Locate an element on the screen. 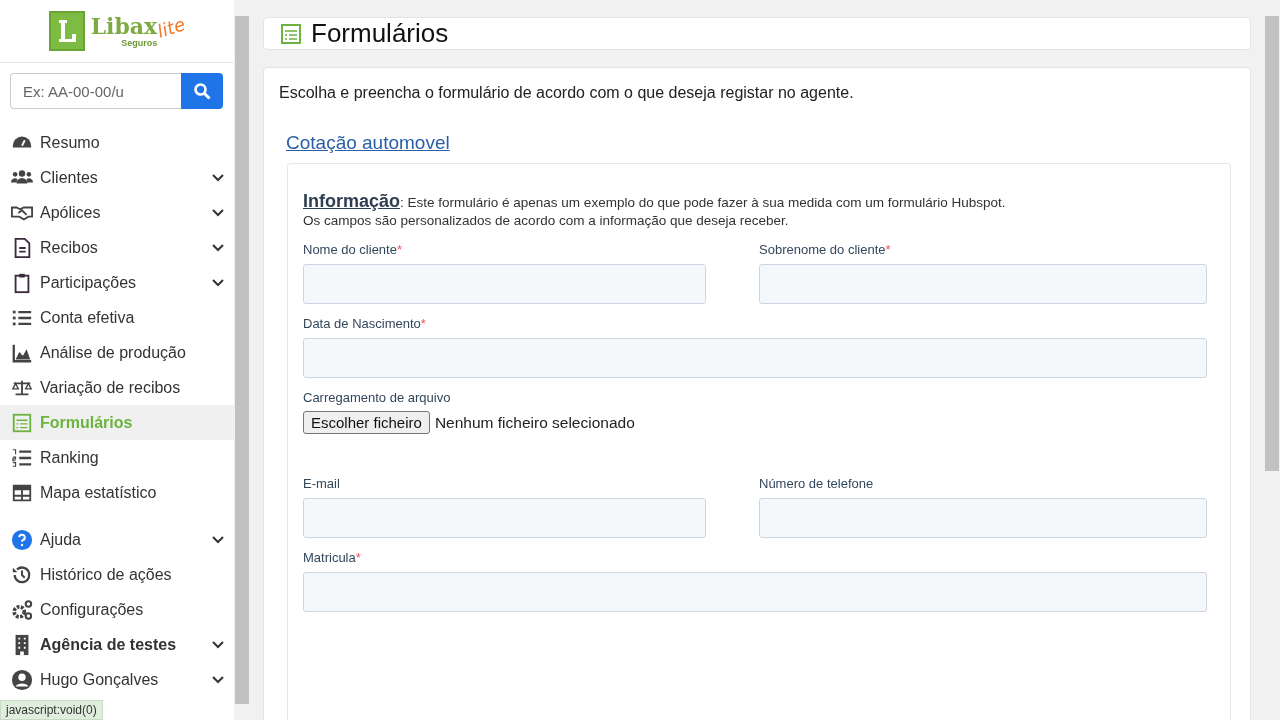 This screenshot has height=720, width=1280. sidebar-item: Clientes is located at coordinates (117, 177).